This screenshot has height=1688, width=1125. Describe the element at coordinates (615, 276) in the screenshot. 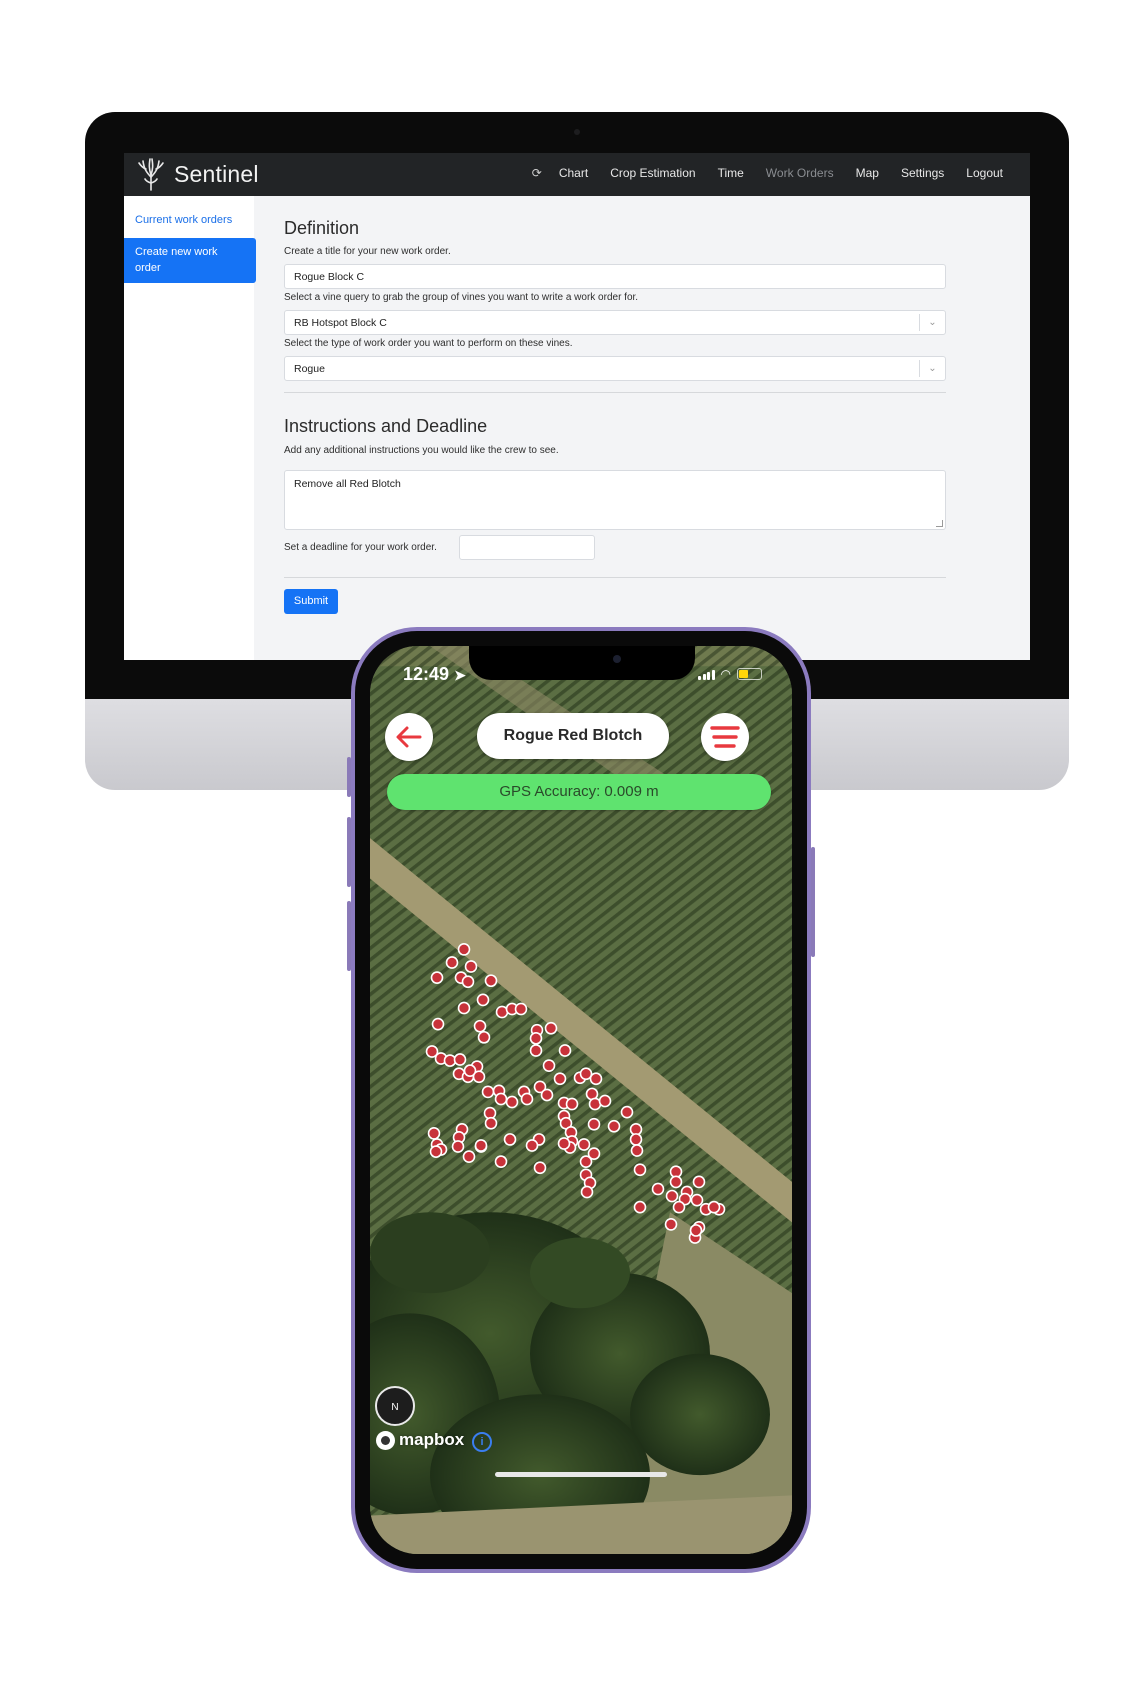

I see `title-input: Rogue Block C` at that location.